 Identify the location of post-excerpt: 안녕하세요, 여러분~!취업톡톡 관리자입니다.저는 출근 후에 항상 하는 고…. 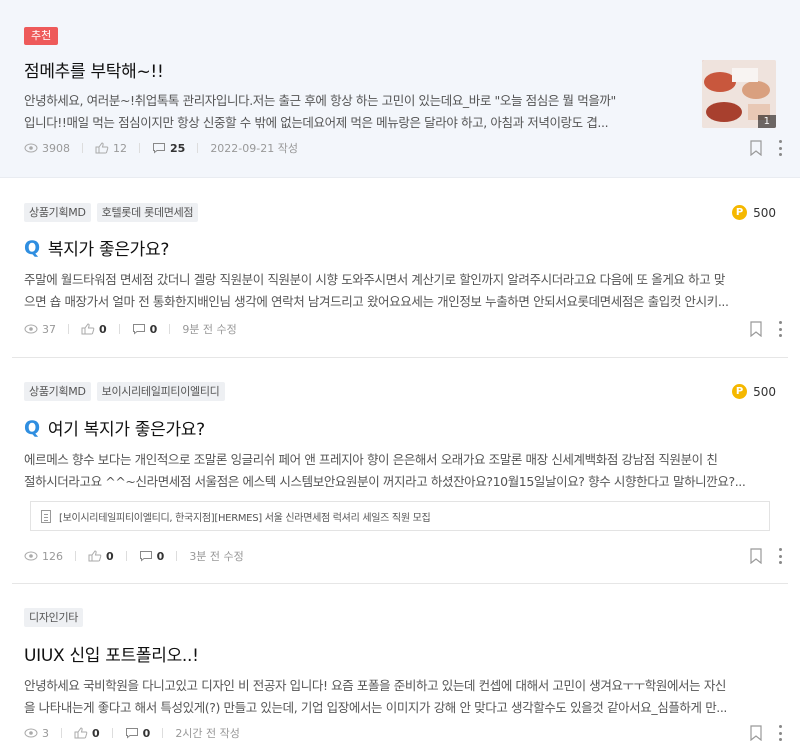
(339, 112).